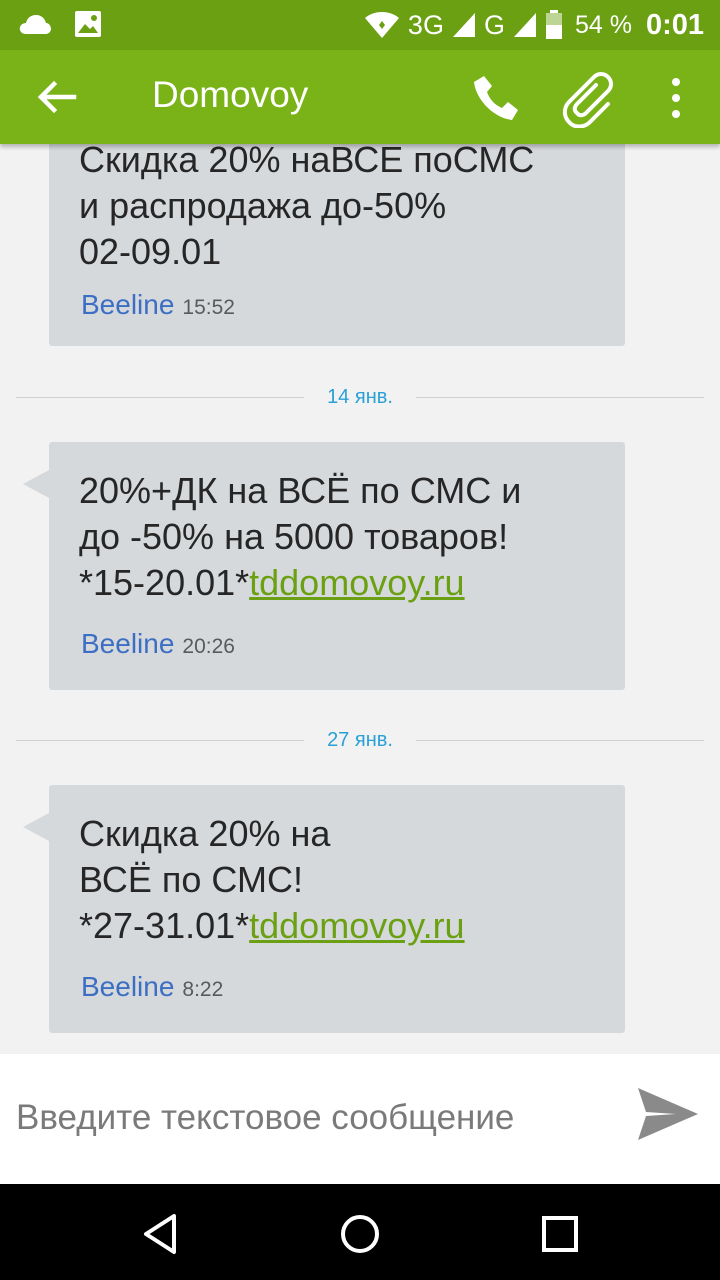 Image resolution: width=720 pixels, height=1280 pixels. I want to click on message-line: до -50% на 5000 товаров!, so click(294, 536).